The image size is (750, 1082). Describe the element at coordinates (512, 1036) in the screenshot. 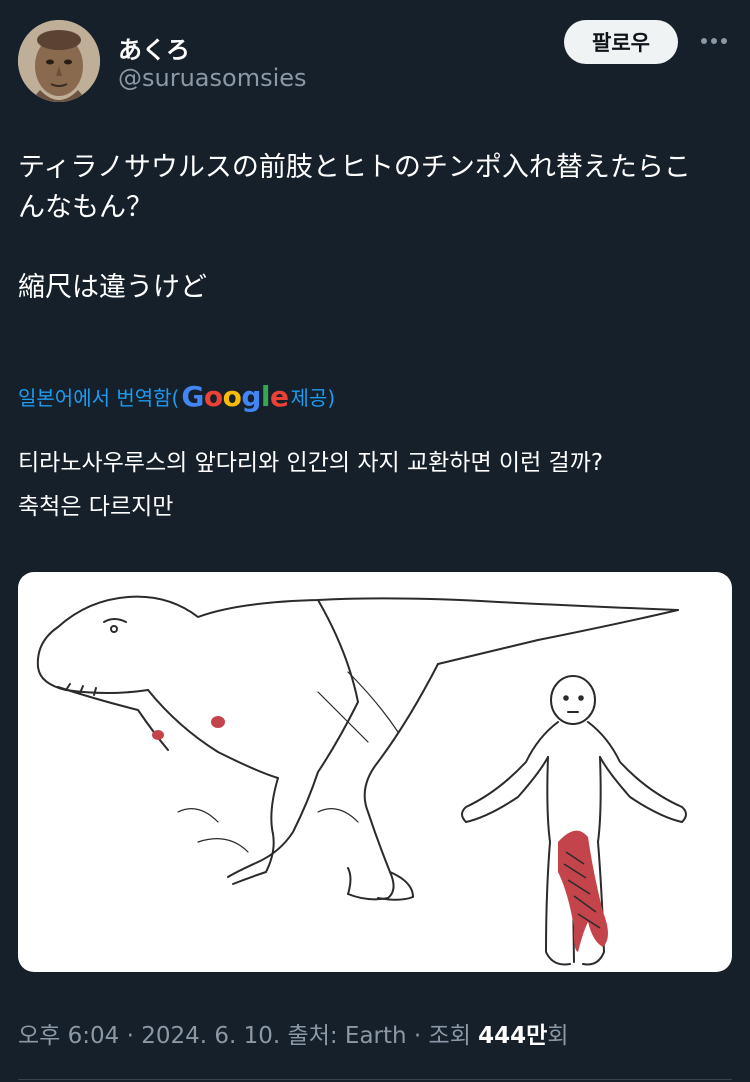

I see `views-count: 444만` at that location.